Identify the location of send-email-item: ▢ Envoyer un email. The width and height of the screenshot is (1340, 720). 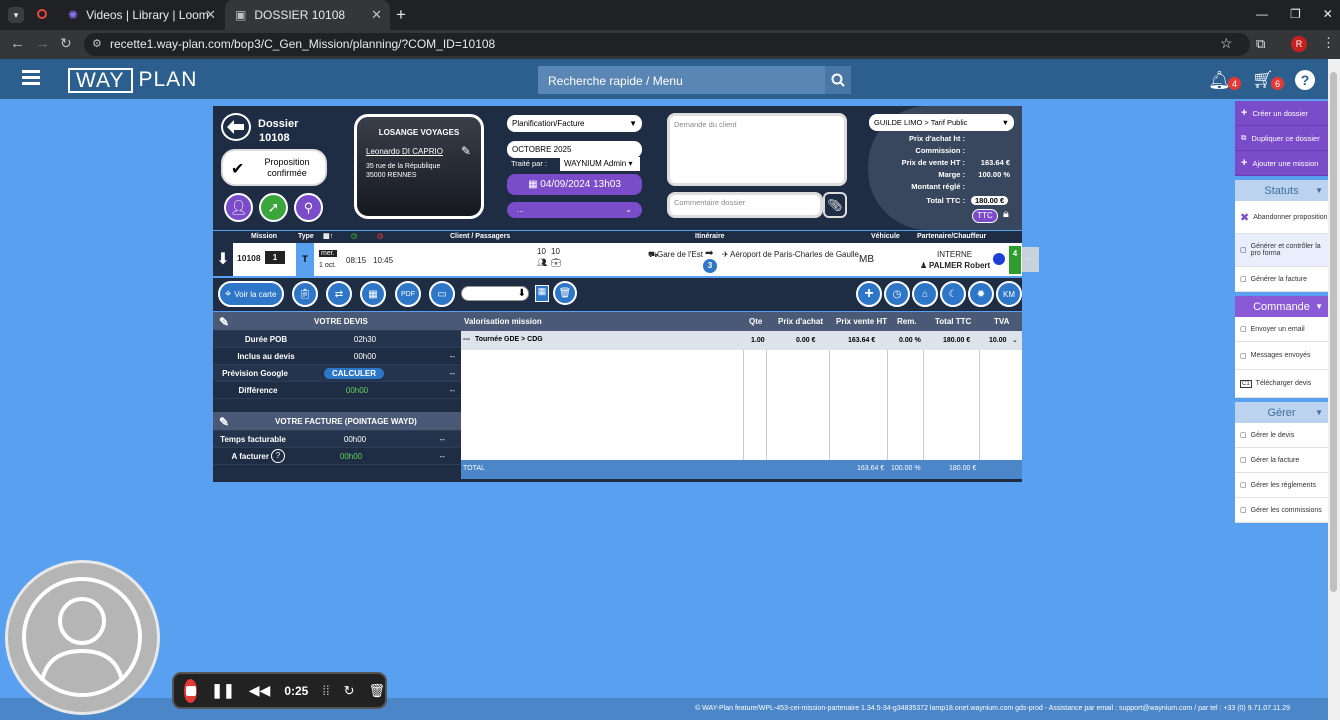
(1281, 329).